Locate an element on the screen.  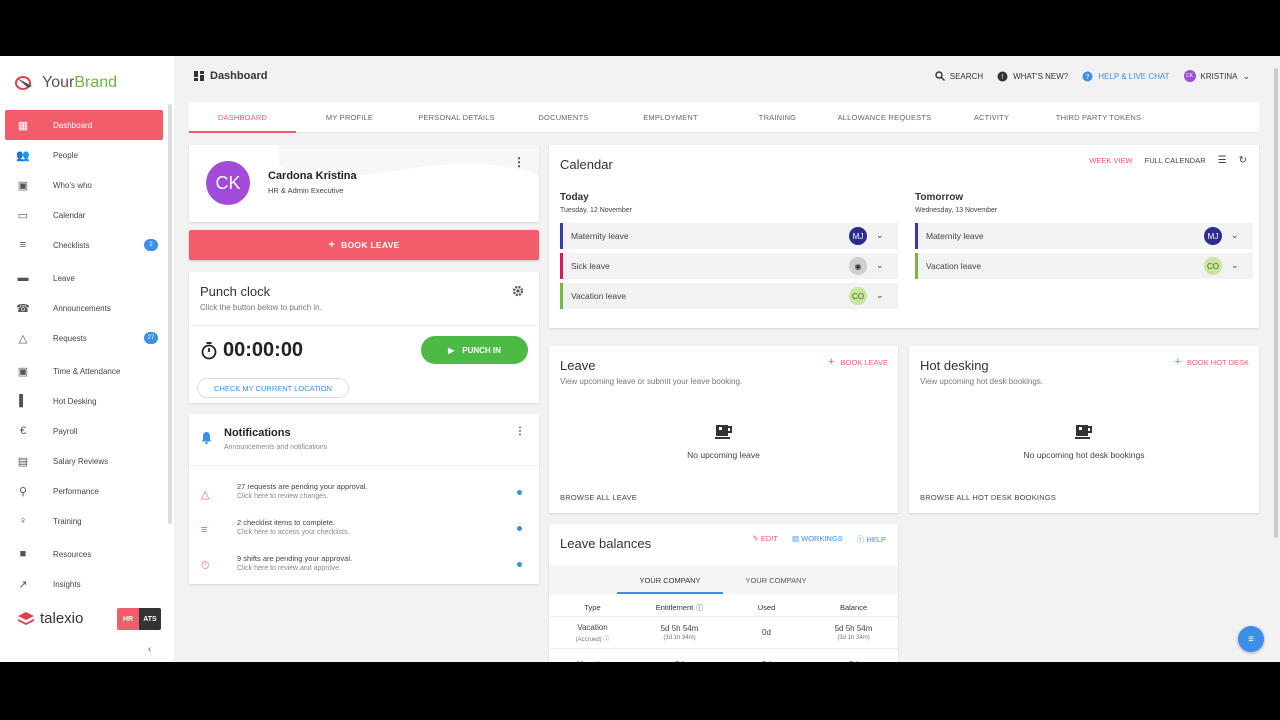
sidebar-item-dashboard: ▦ Dashboard is located at coordinates (84, 125).